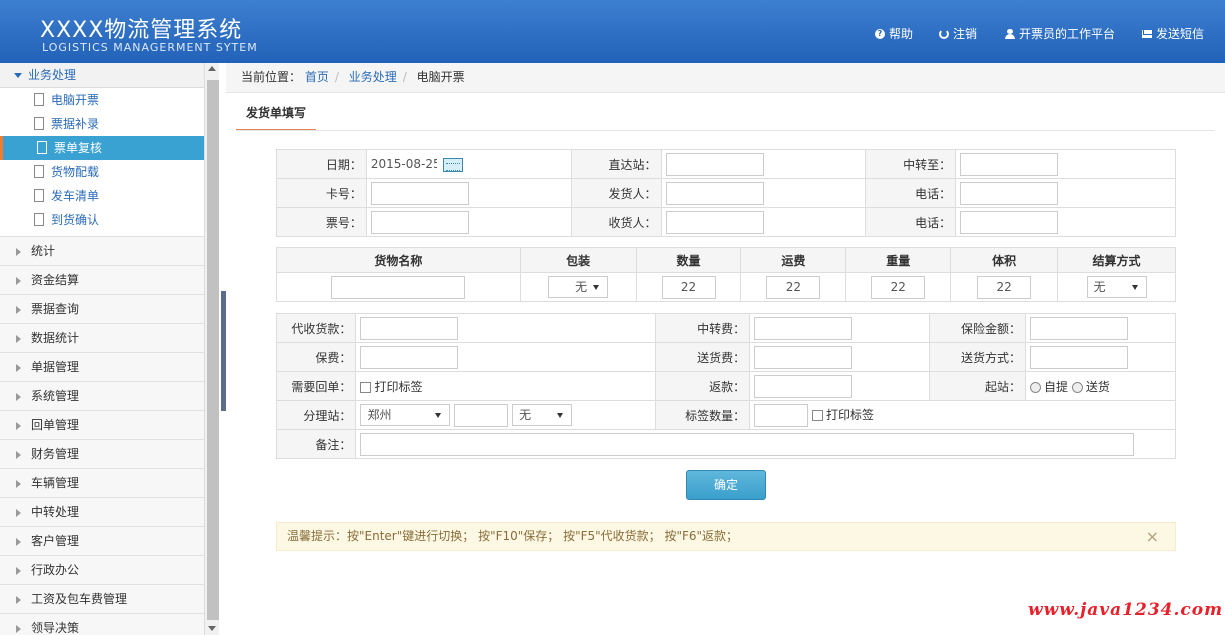  What do you see at coordinates (1079, 328) in the screenshot?
I see `insured-input` at bounding box center [1079, 328].